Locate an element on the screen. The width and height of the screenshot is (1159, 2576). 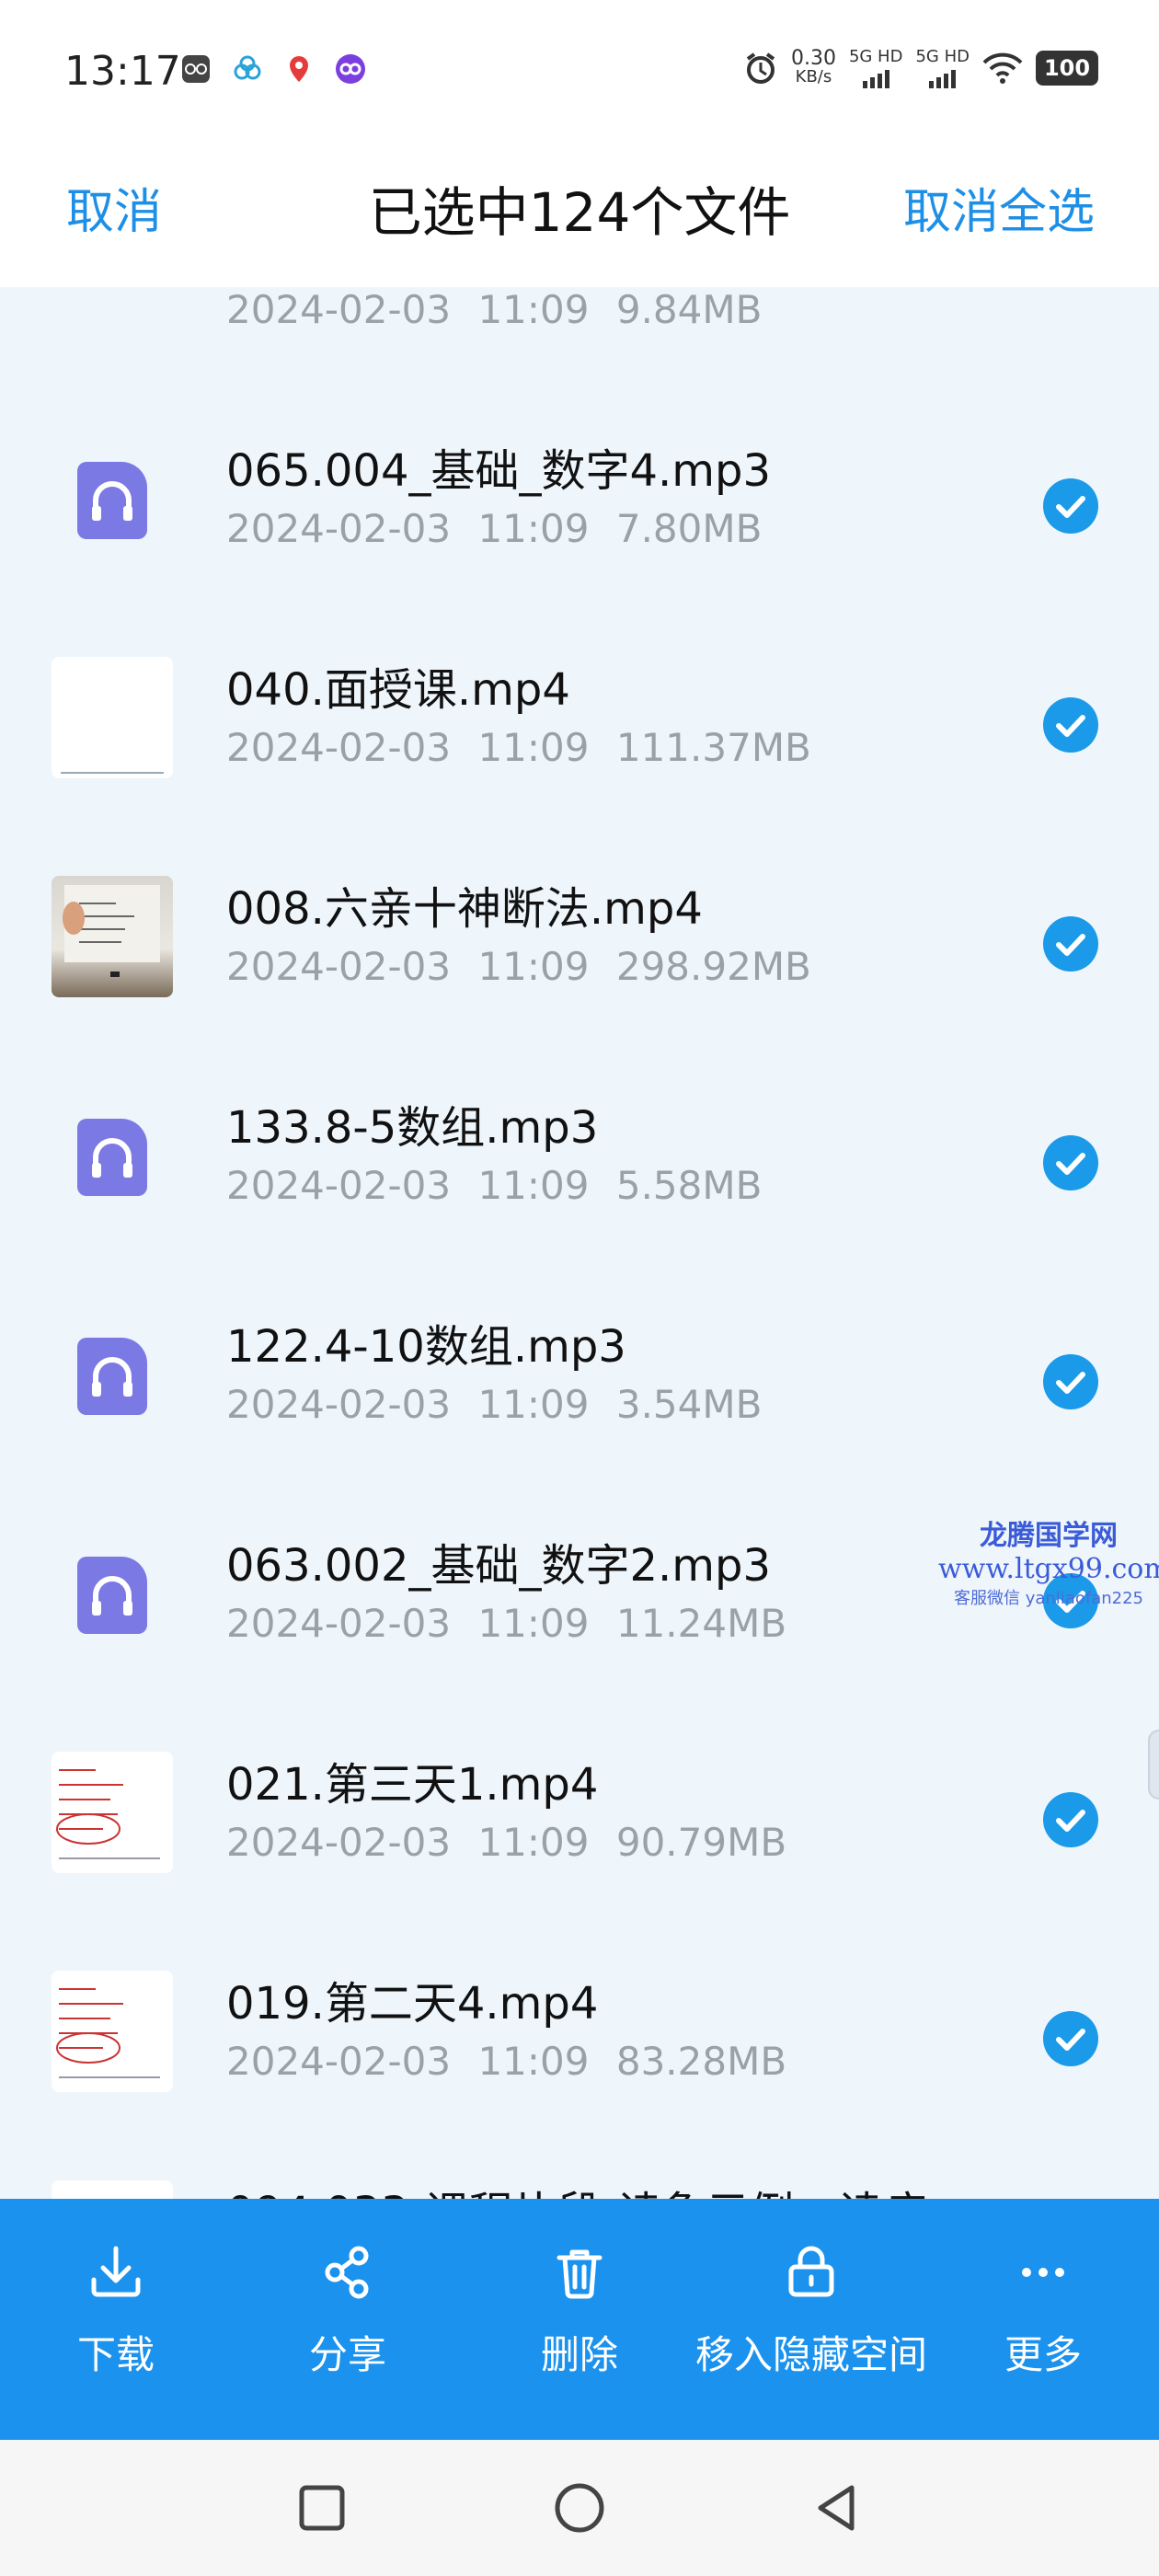
list-item: 019.第二天4.mp4 2024-02-03 11:09 83.28MB is located at coordinates (579, 2021).